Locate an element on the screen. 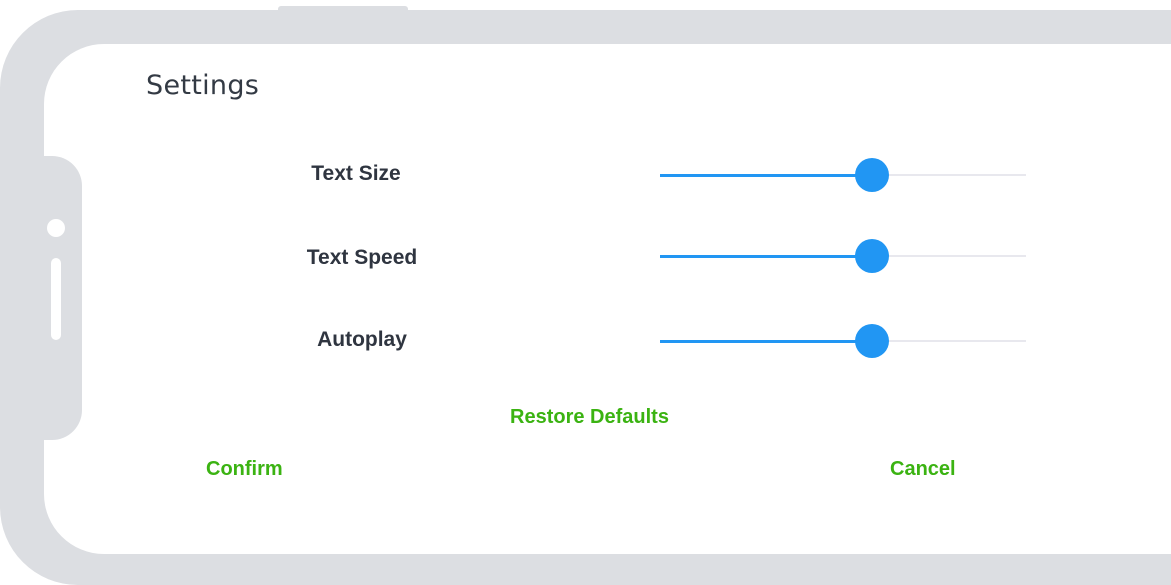 The height and width of the screenshot is (585, 1171). camera-icon is located at coordinates (56, 228).